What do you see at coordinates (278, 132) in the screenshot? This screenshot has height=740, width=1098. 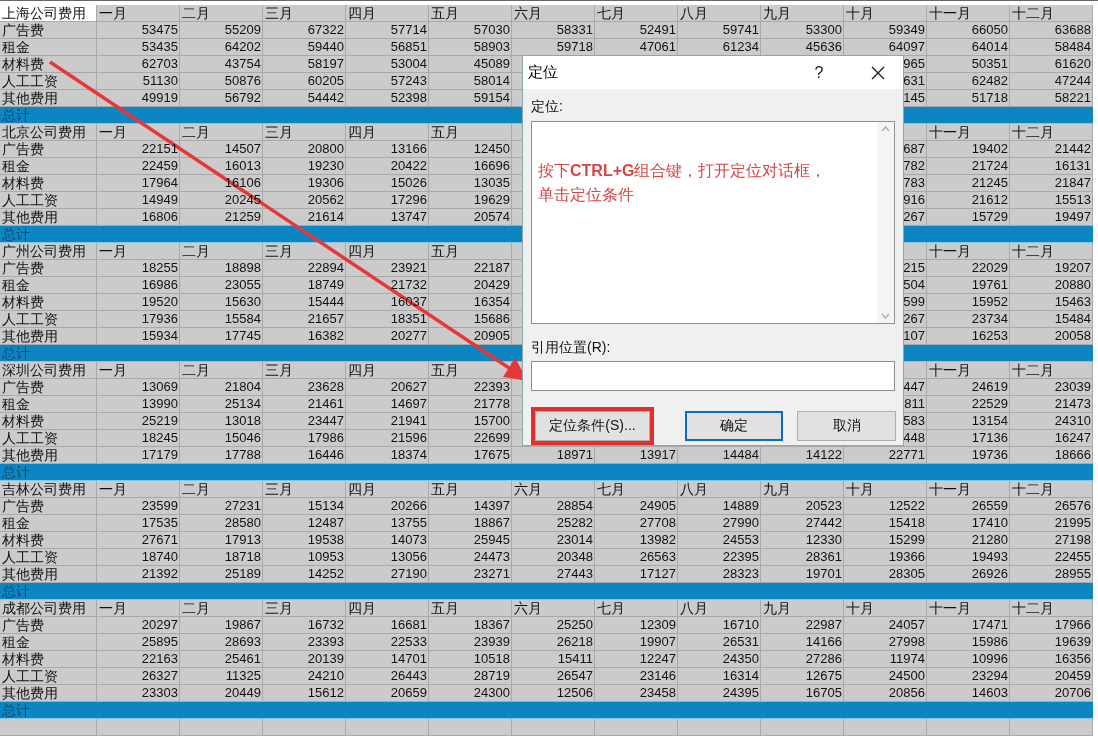 I see `column-header: 三月` at bounding box center [278, 132].